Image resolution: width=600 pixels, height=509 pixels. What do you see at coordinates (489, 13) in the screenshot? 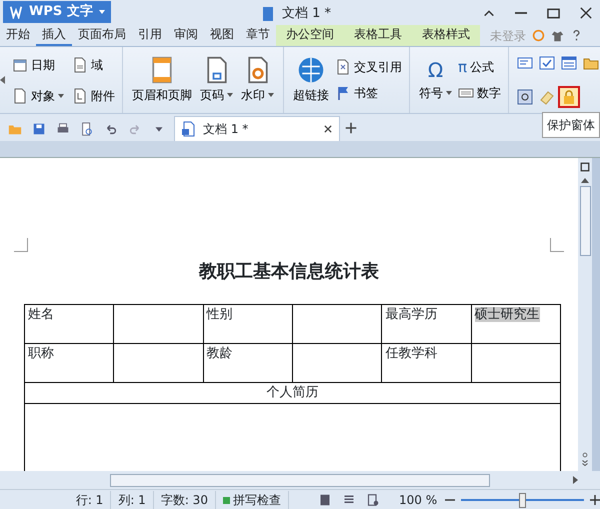
I see `collapse-icon` at bounding box center [489, 13].